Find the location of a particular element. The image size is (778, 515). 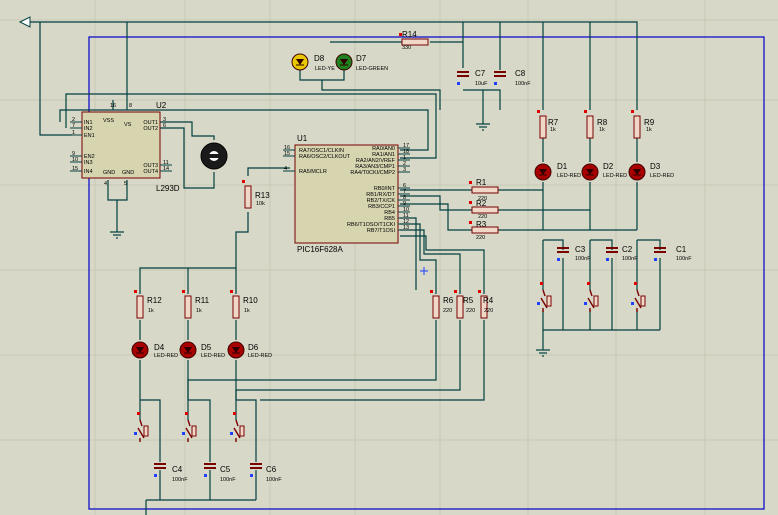

resistor-r2: R2220 is located at coordinates (484, 209).